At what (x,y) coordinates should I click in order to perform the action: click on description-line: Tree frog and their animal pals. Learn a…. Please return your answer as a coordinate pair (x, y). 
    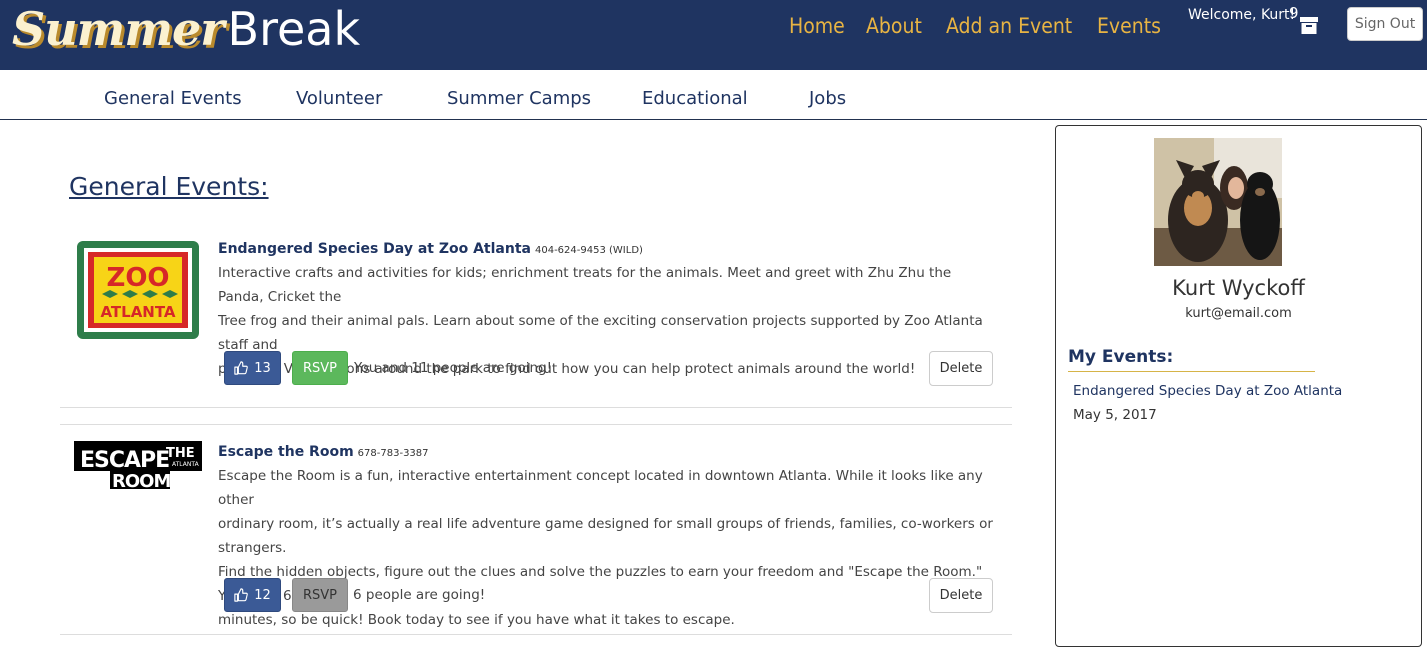
    Looking at the image, I should click on (600, 333).